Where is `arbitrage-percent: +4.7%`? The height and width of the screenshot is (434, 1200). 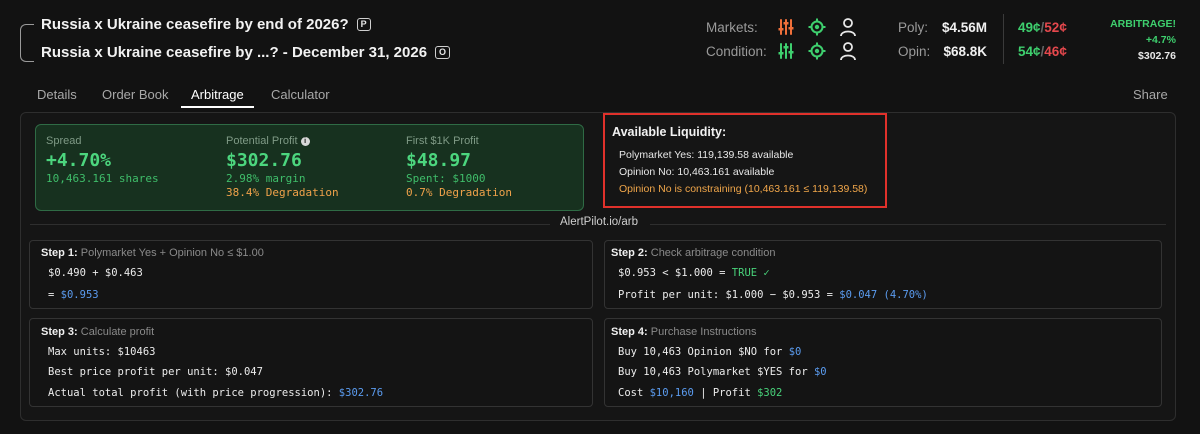 arbitrage-percent: +4.7% is located at coordinates (1160, 40).